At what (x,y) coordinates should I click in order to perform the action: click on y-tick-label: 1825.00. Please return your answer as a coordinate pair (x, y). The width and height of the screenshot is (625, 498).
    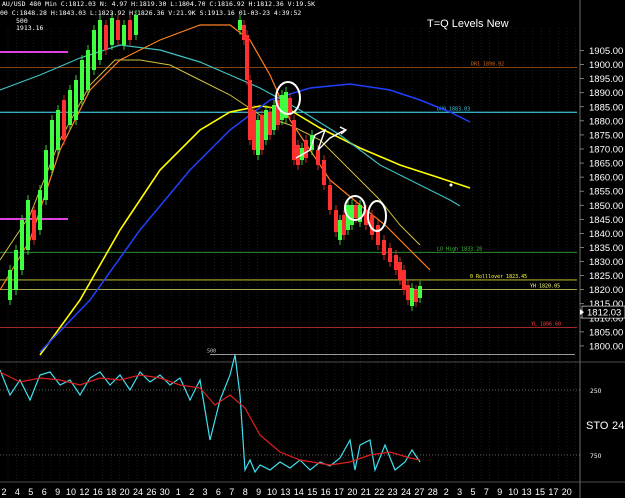
    Looking at the image, I should click on (606, 276).